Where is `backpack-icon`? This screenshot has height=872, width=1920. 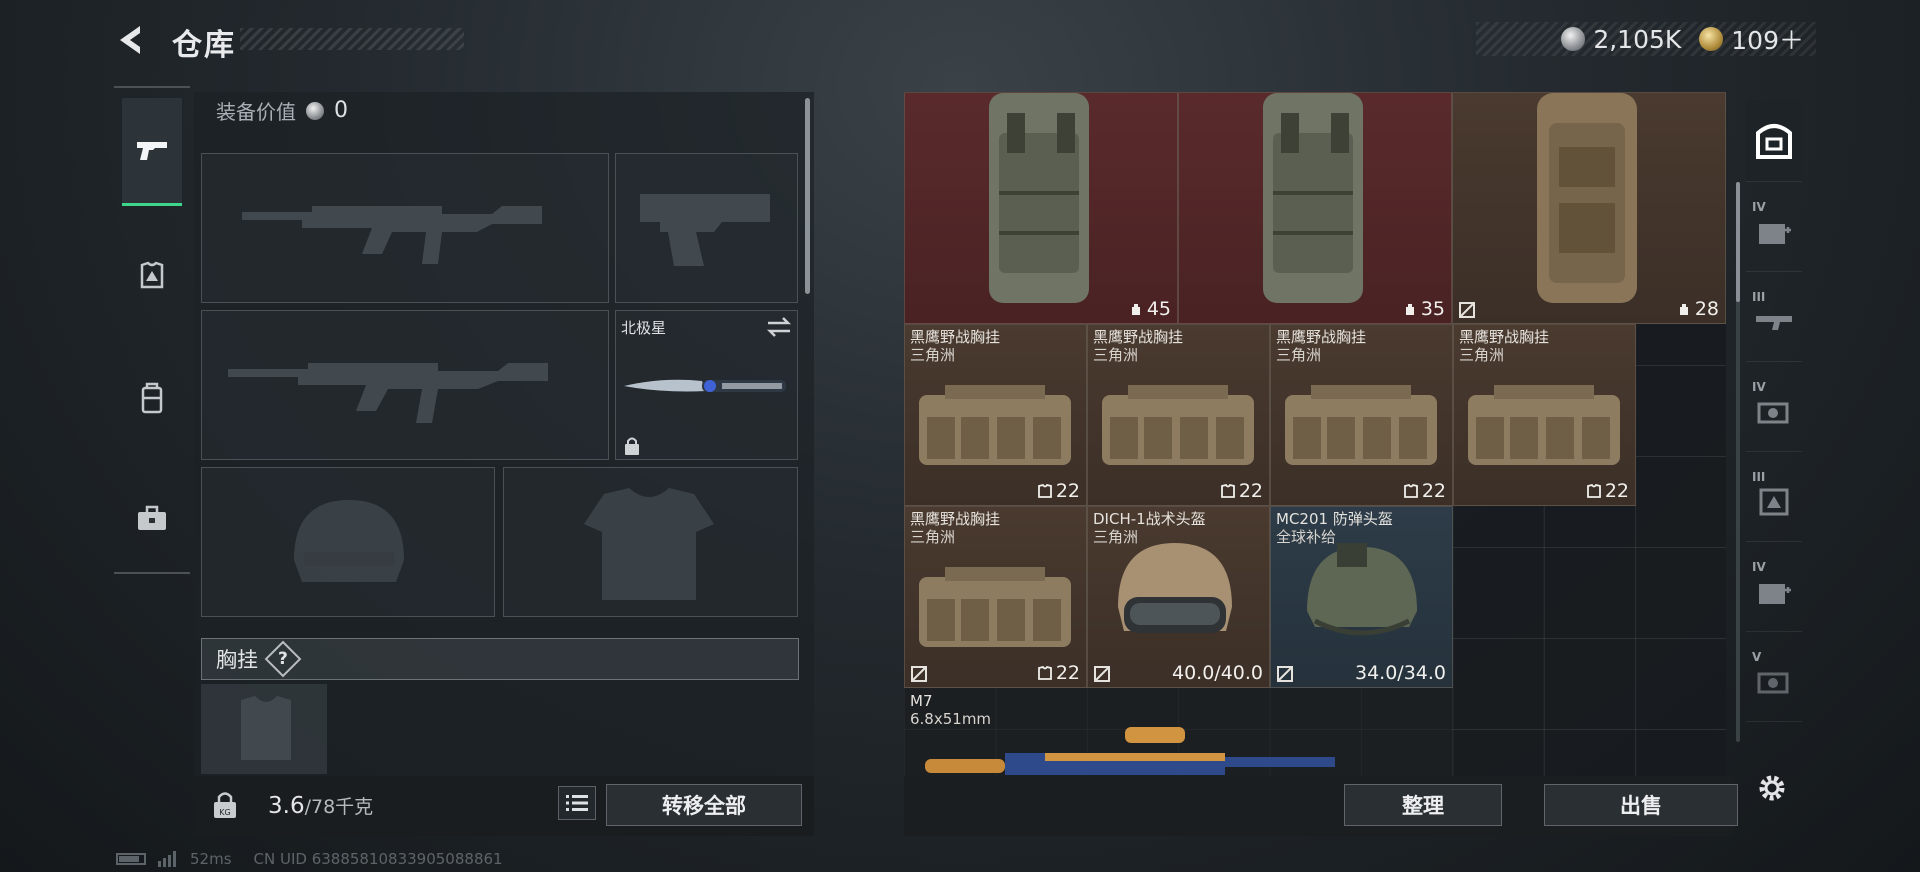
backpack-icon is located at coordinates (152, 398).